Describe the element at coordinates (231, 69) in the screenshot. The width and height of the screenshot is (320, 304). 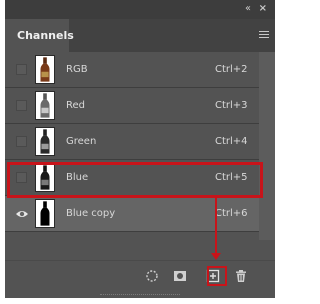
I see `channel-shortcut: Ctrl+2` at that location.